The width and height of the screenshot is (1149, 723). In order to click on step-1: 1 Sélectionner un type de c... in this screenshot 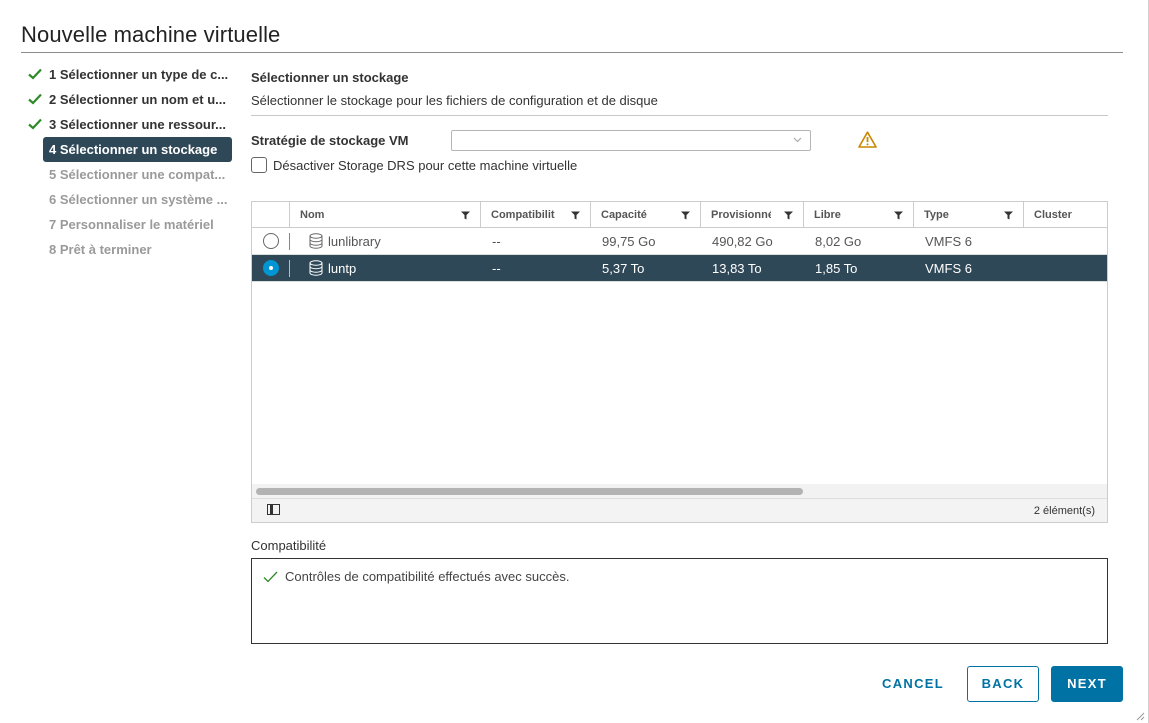, I will do `click(130, 74)`.